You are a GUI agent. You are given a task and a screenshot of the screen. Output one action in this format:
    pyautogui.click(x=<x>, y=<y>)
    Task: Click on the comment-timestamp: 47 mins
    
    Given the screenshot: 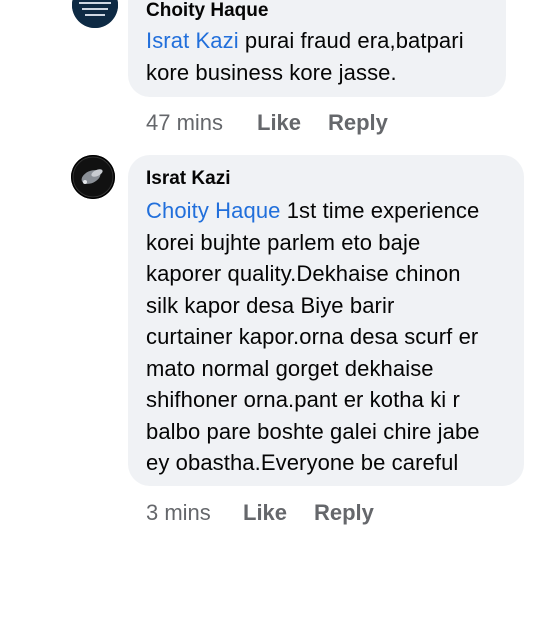 What is the action you would take?
    pyautogui.click(x=184, y=123)
    